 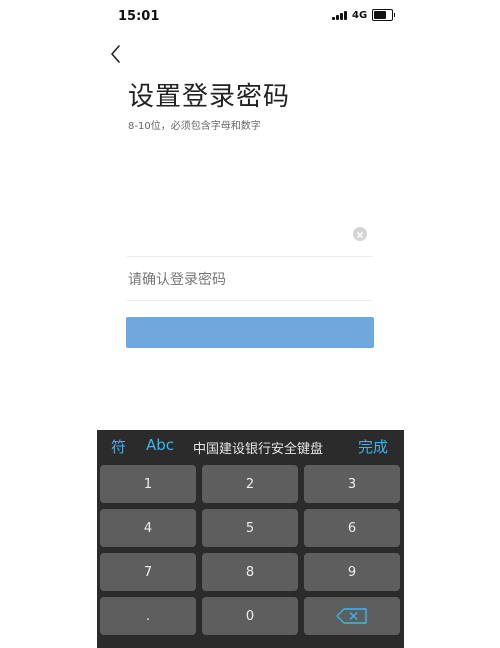 I want to click on status-icons: 4G, so click(x=364, y=15).